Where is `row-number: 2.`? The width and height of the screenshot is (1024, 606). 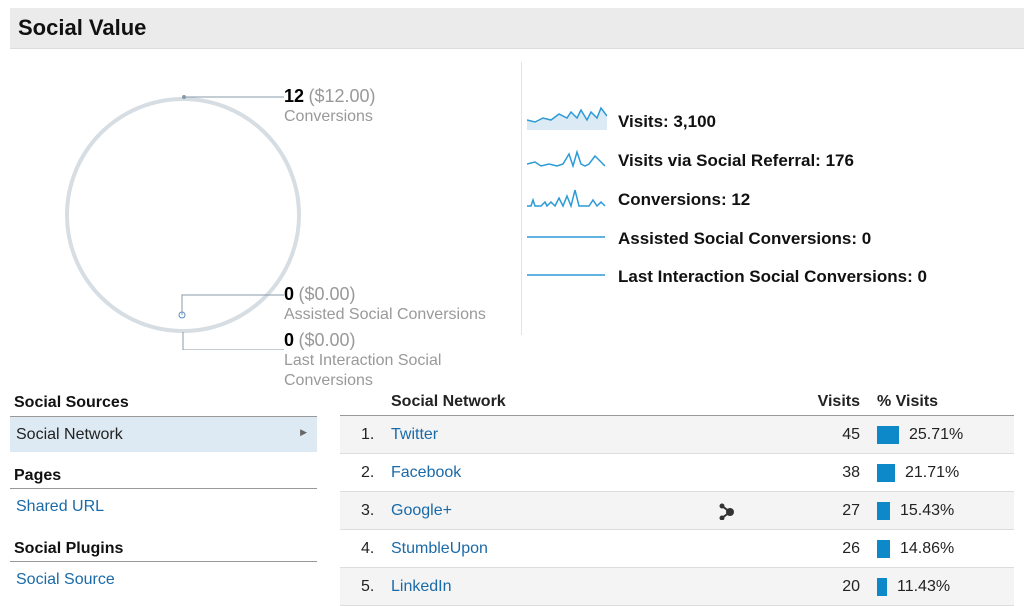 row-number: 2. is located at coordinates (368, 472).